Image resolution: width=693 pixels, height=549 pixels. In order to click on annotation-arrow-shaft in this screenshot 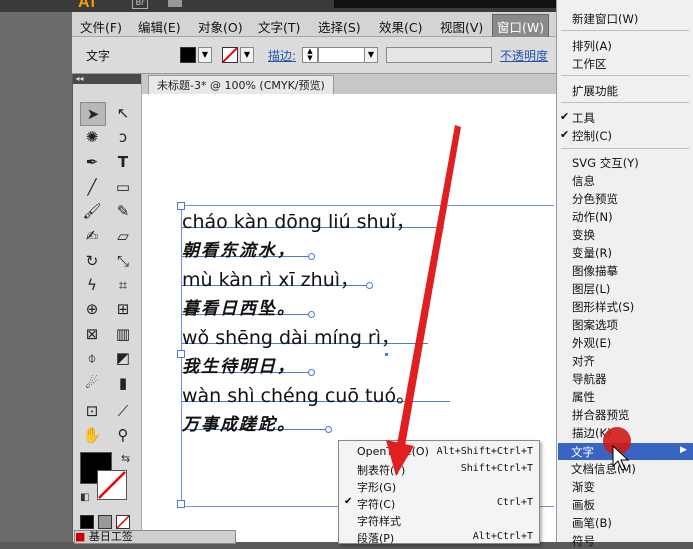, I will do `click(428, 288)`.